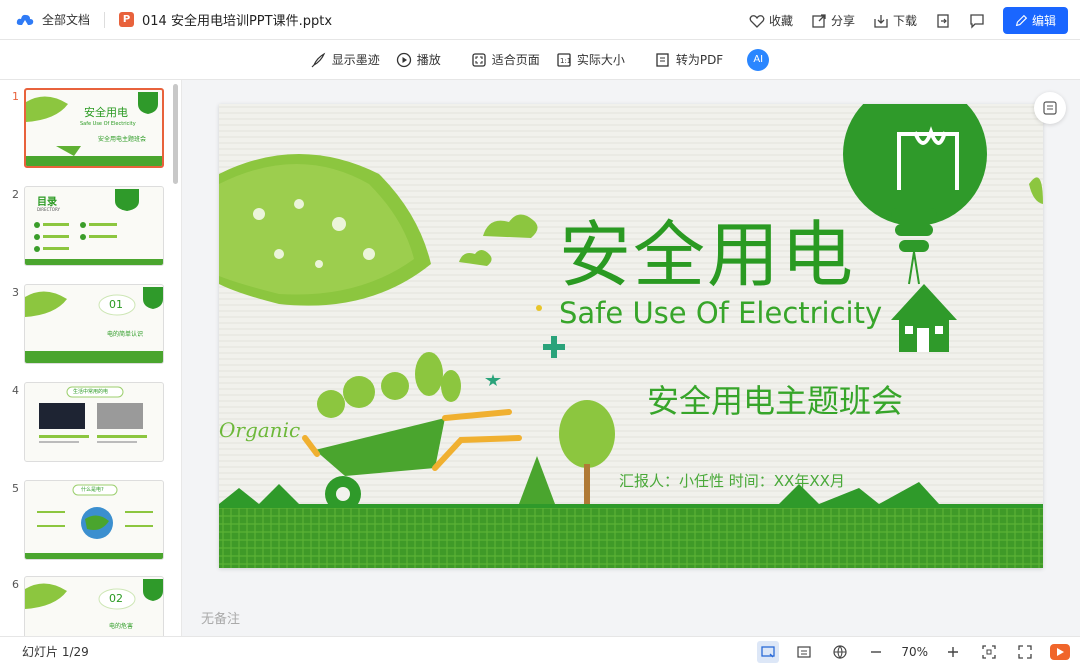 The image size is (1080, 666). What do you see at coordinates (699, 60) in the screenshot?
I see `to-pdf-label: 转为PDF` at bounding box center [699, 60].